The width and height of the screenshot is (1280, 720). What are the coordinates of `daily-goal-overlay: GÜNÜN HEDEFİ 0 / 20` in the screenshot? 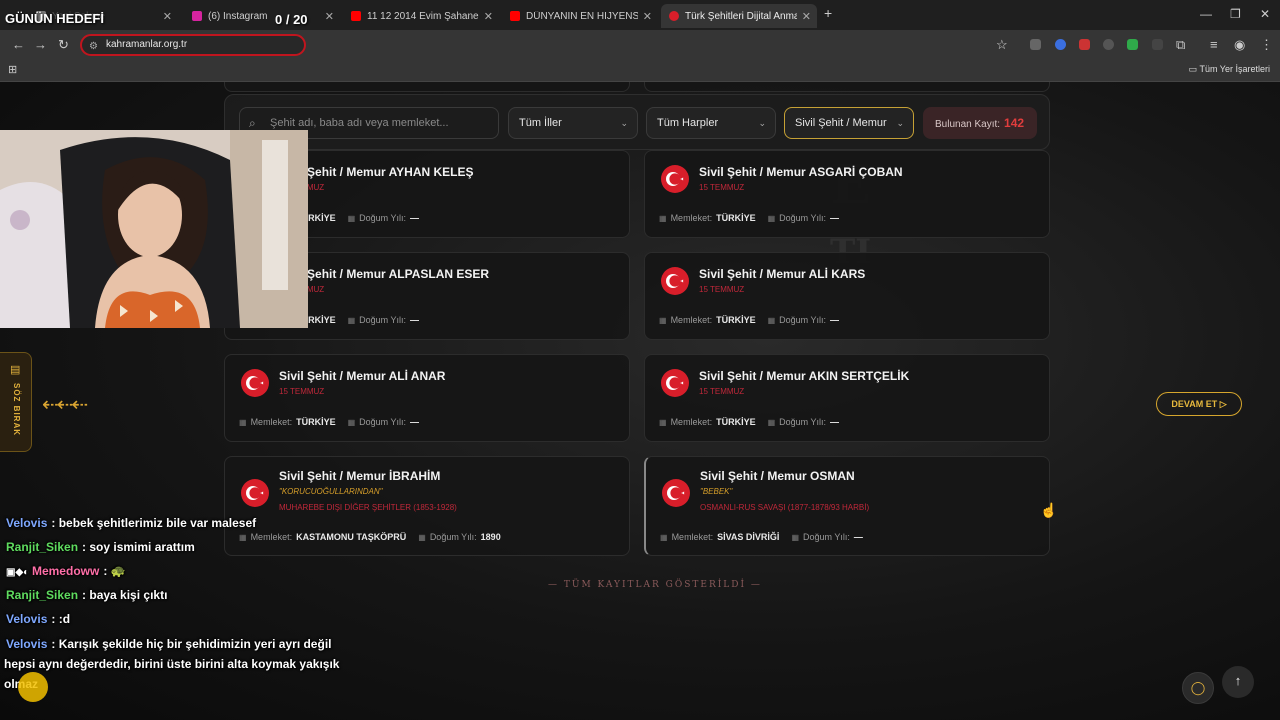 It's located at (156, 19).